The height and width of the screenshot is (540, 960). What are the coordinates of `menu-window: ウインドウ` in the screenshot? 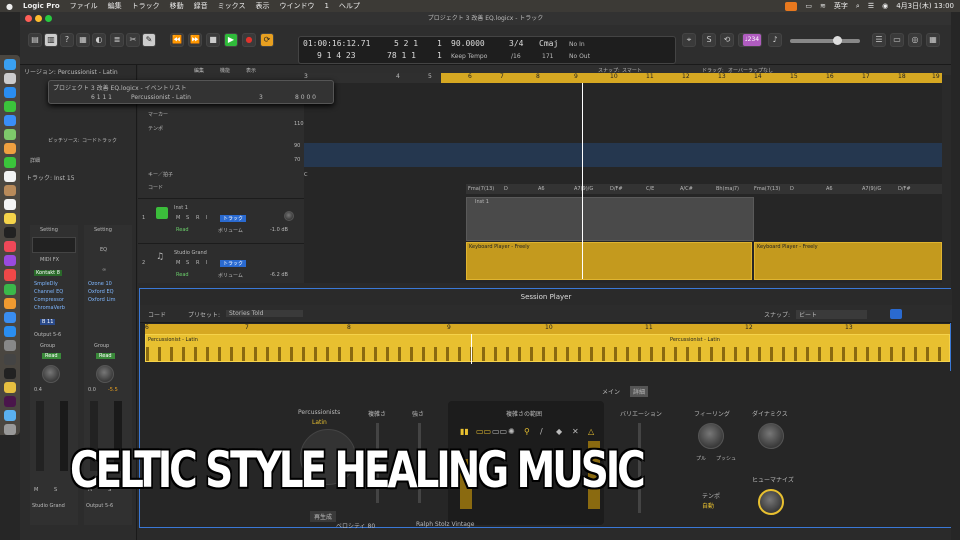 It's located at (296, 6).